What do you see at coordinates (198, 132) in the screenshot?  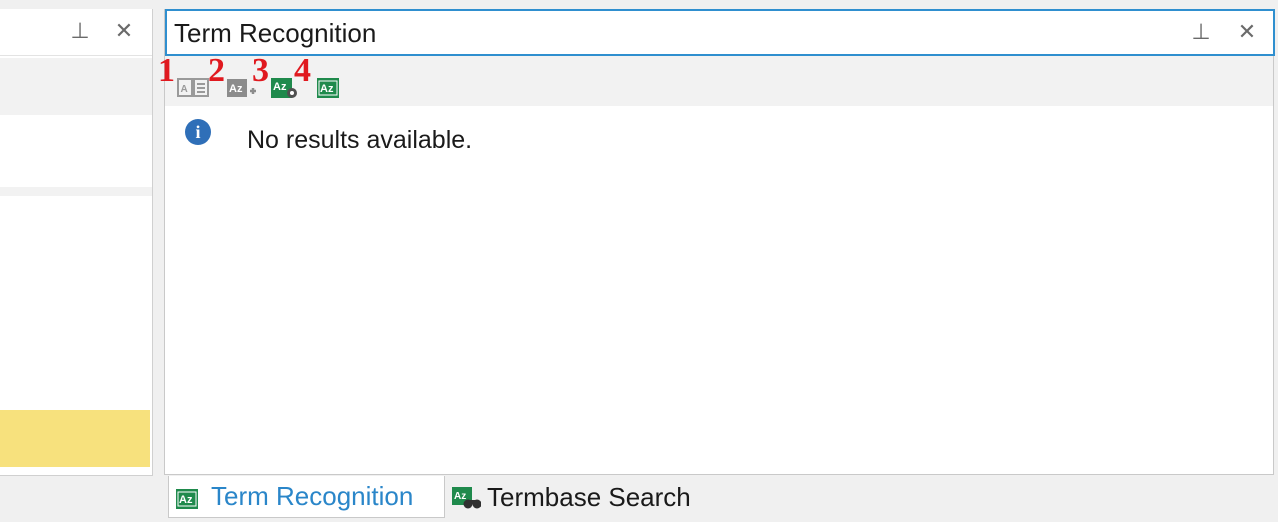 I see `info-icon: i` at bounding box center [198, 132].